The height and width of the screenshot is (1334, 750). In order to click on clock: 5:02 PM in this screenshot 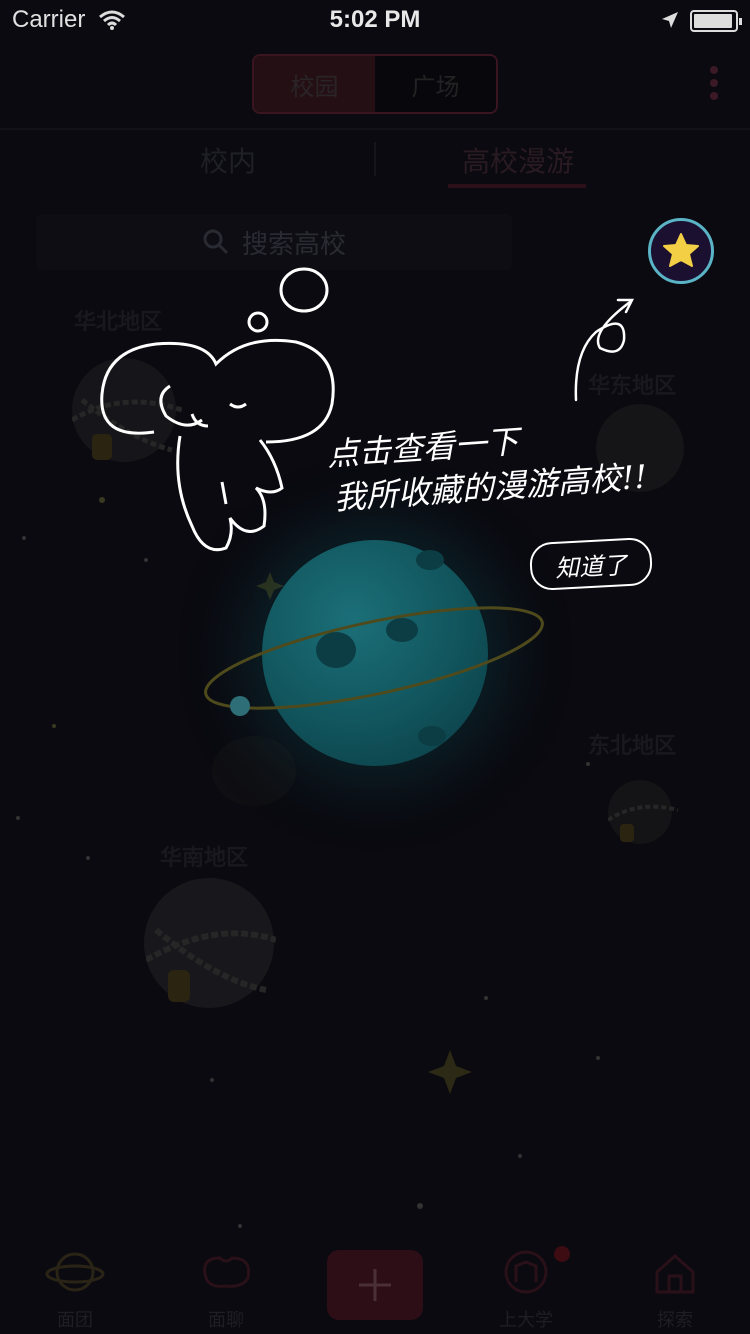, I will do `click(375, 19)`.